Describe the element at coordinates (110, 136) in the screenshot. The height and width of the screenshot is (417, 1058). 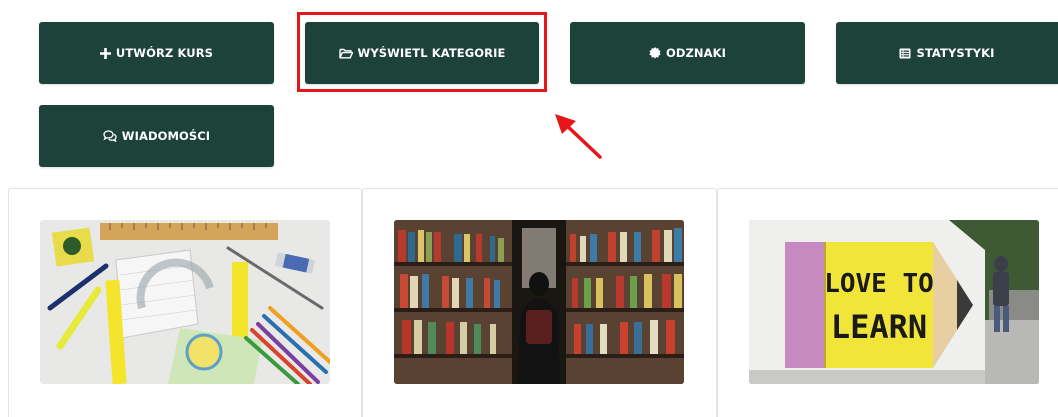
I see `comments-icon` at that location.